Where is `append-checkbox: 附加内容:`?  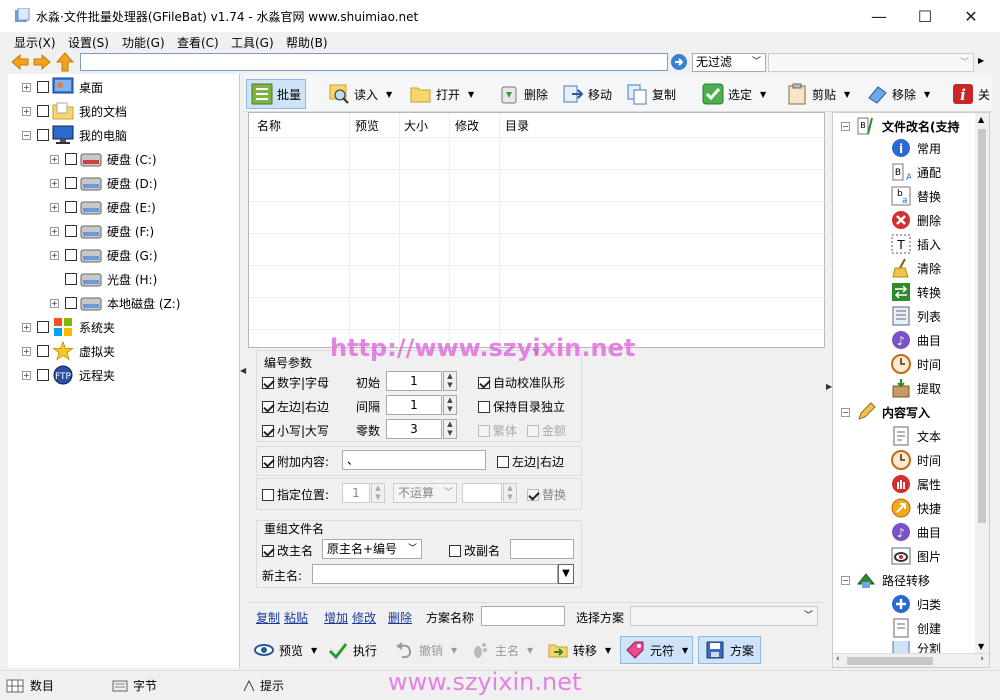
append-checkbox: 附加内容: is located at coordinates (295, 461).